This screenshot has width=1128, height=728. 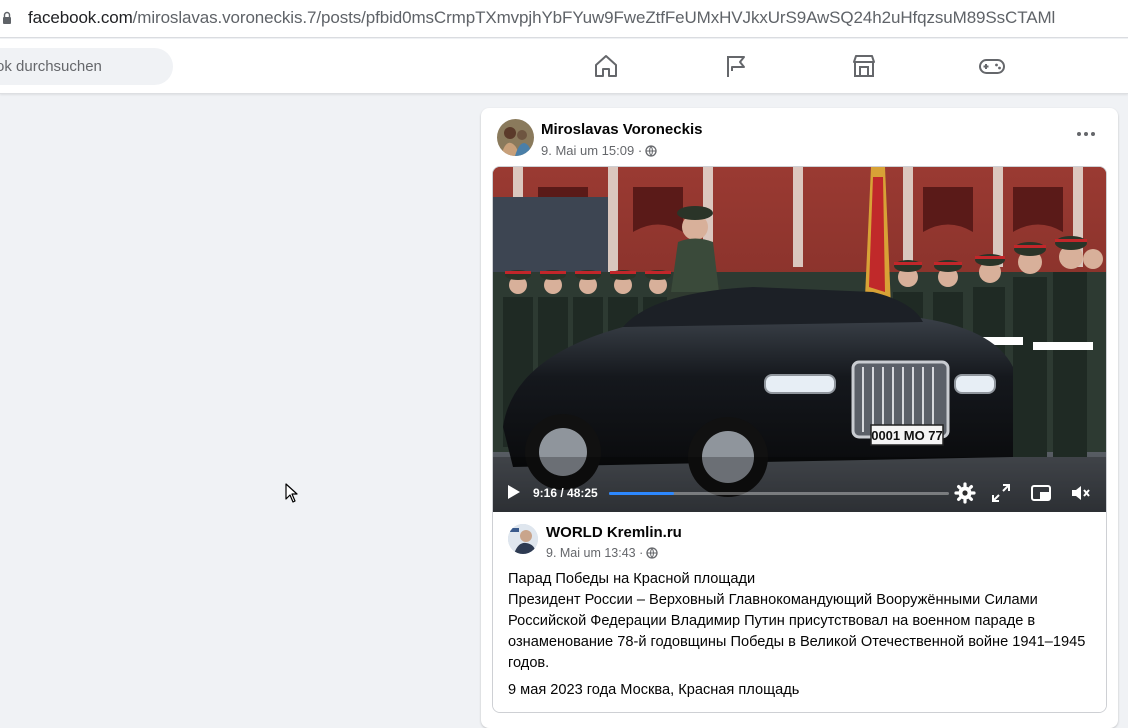 What do you see at coordinates (1041, 493) in the screenshot?
I see `picture-in-picture-icon` at bounding box center [1041, 493].